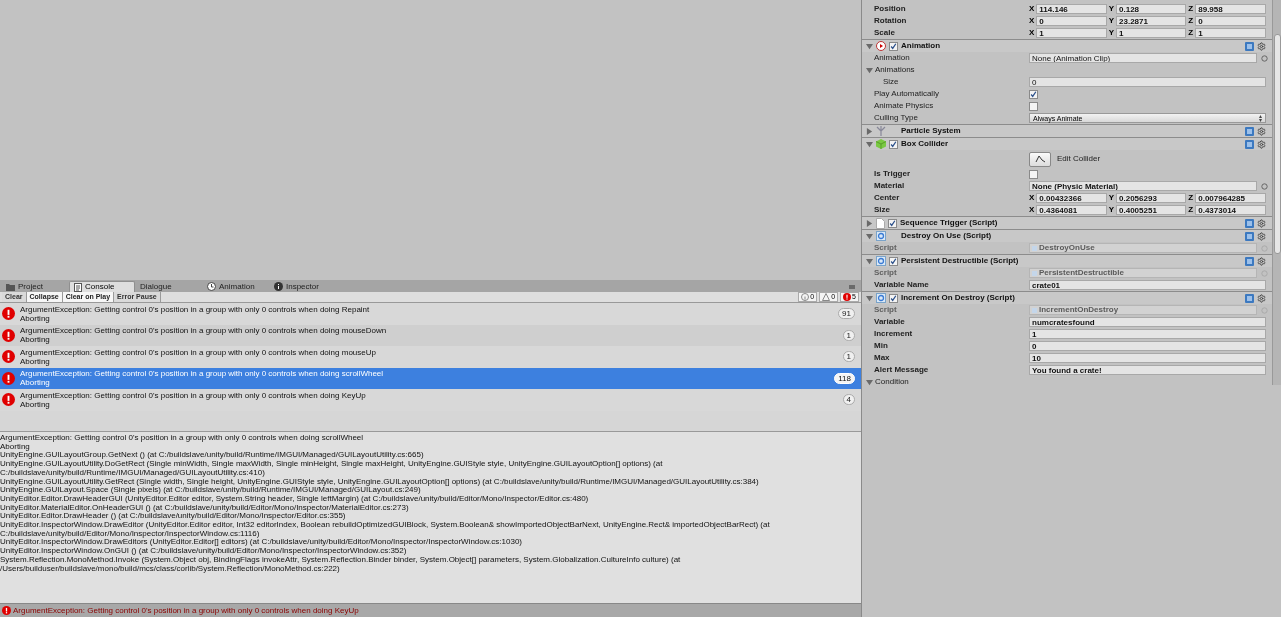  What do you see at coordinates (1147, 358) in the screenshot?
I see `input-field: 10` at bounding box center [1147, 358].